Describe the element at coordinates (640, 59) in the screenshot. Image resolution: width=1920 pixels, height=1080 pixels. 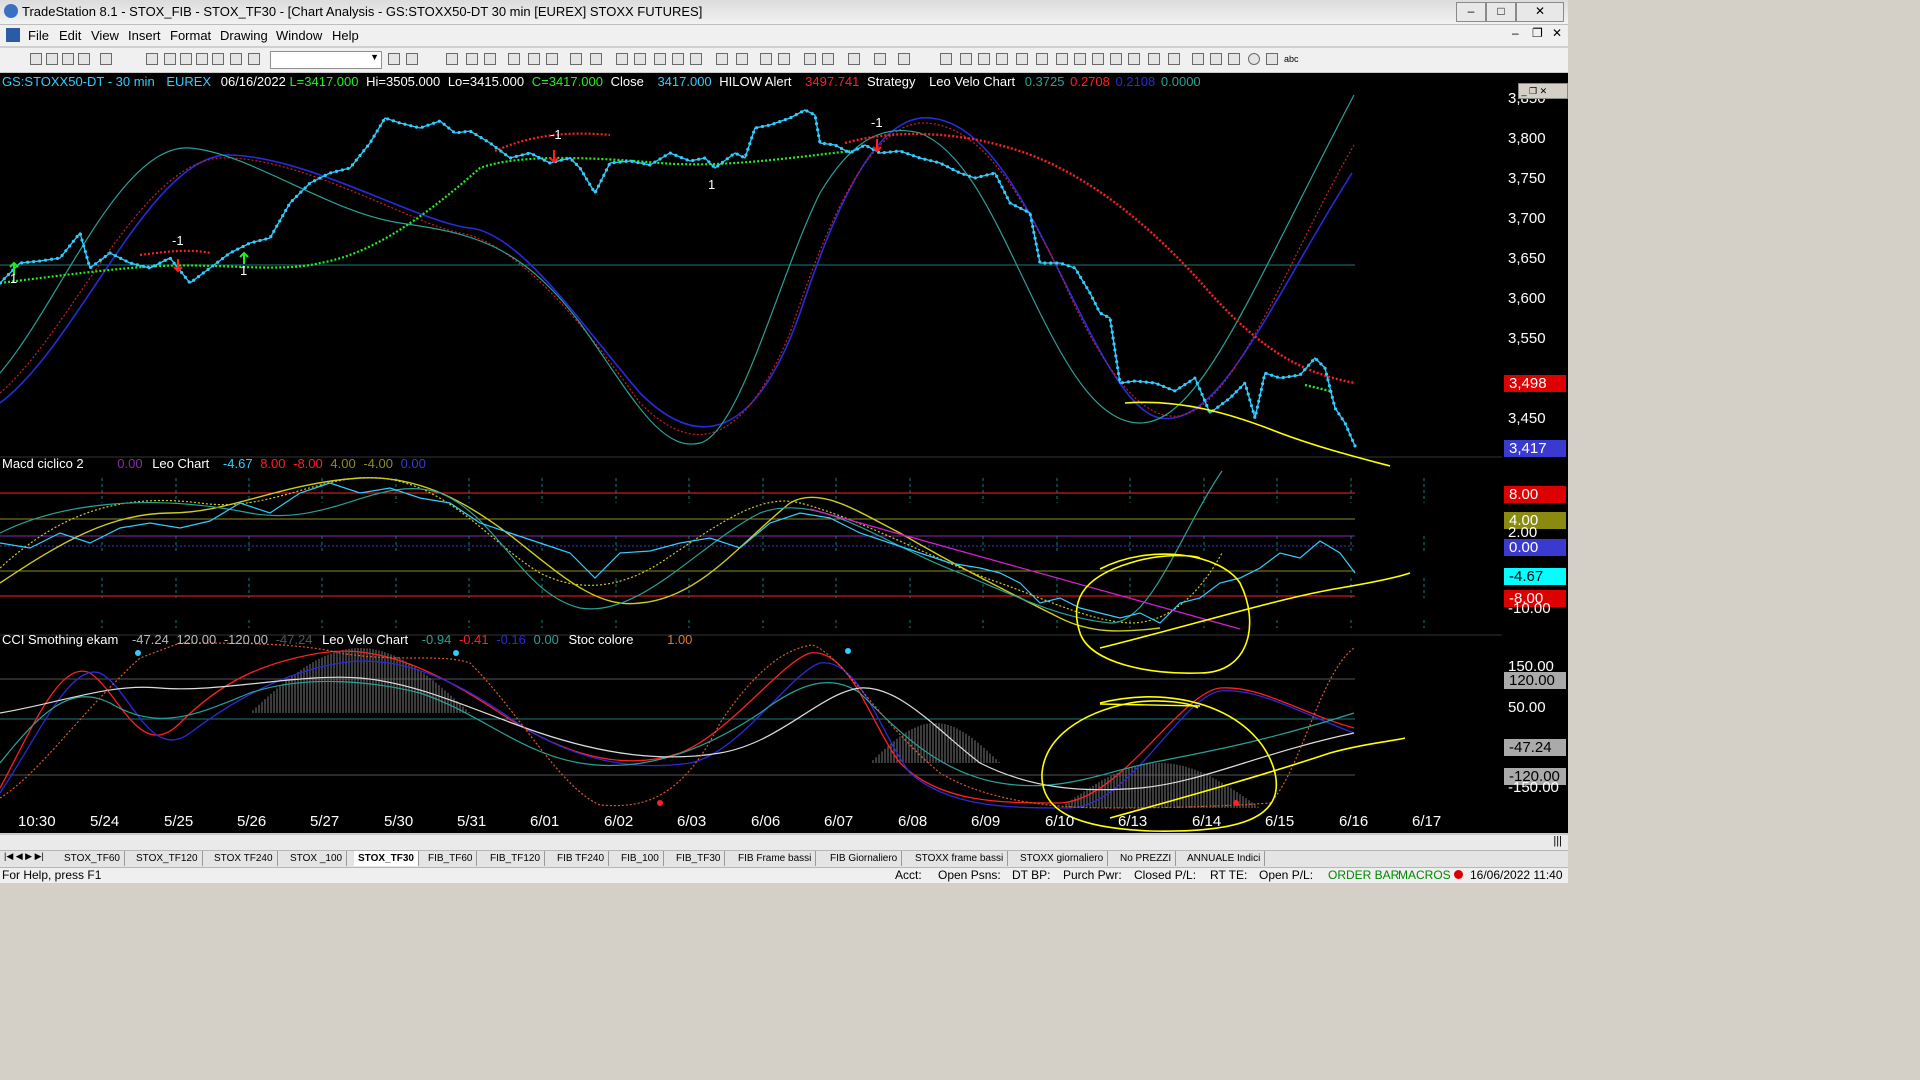
I see `radar-icon` at that location.